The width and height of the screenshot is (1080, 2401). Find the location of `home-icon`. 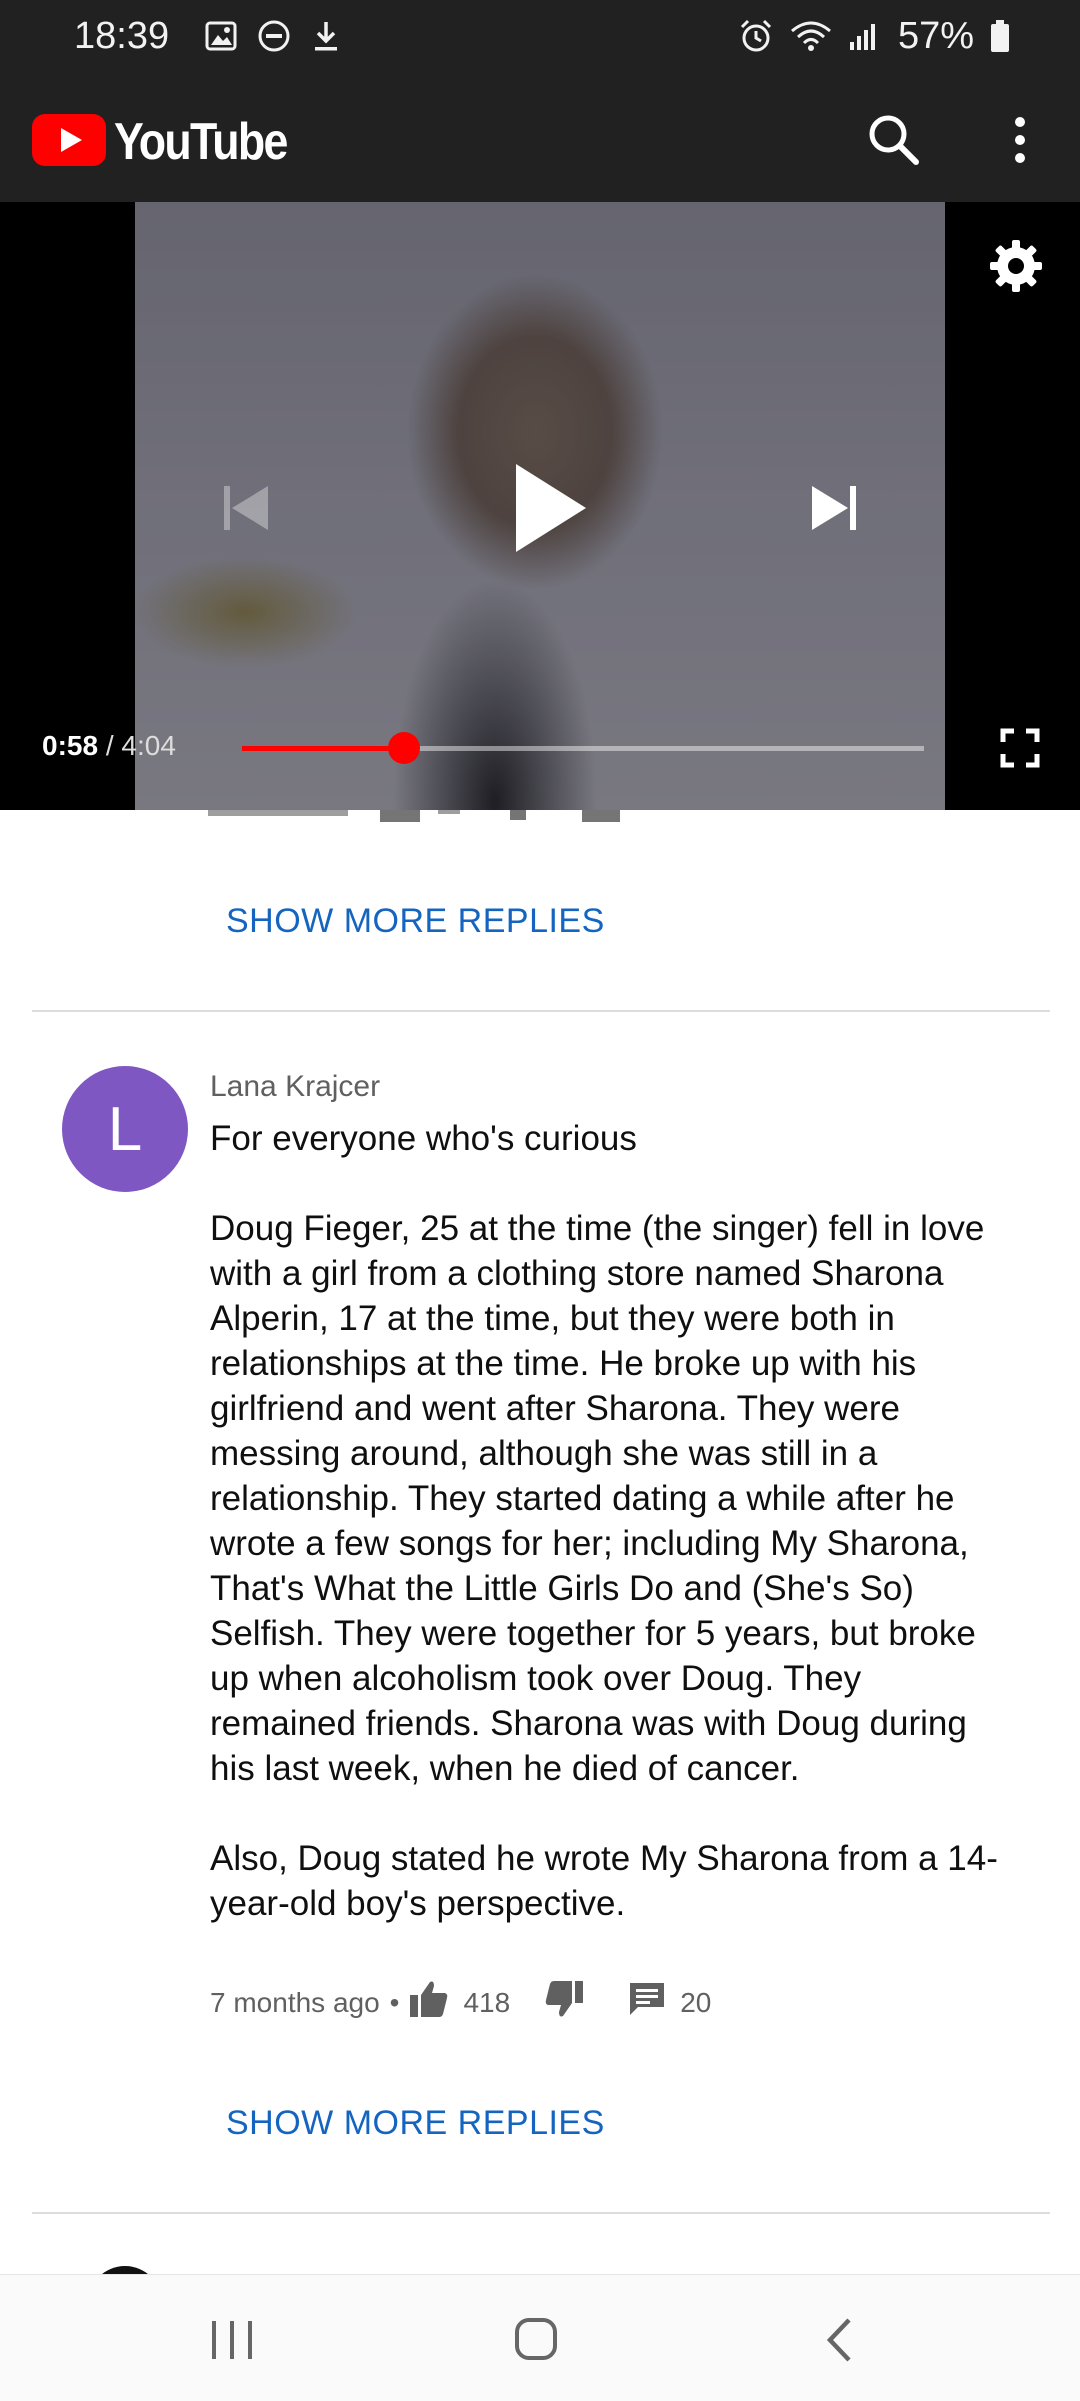

home-icon is located at coordinates (536, 2339).